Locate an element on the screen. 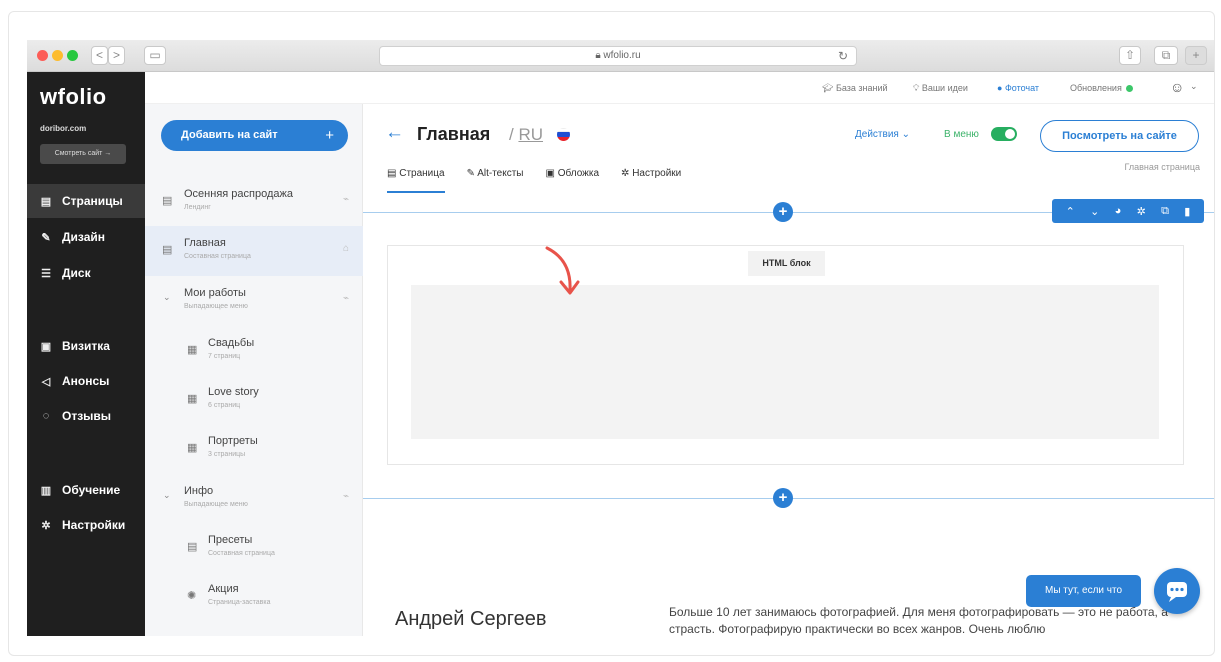 This screenshot has height=662, width=1221. sidebar-item-card: ▣ Визитка is located at coordinates (86, 346).